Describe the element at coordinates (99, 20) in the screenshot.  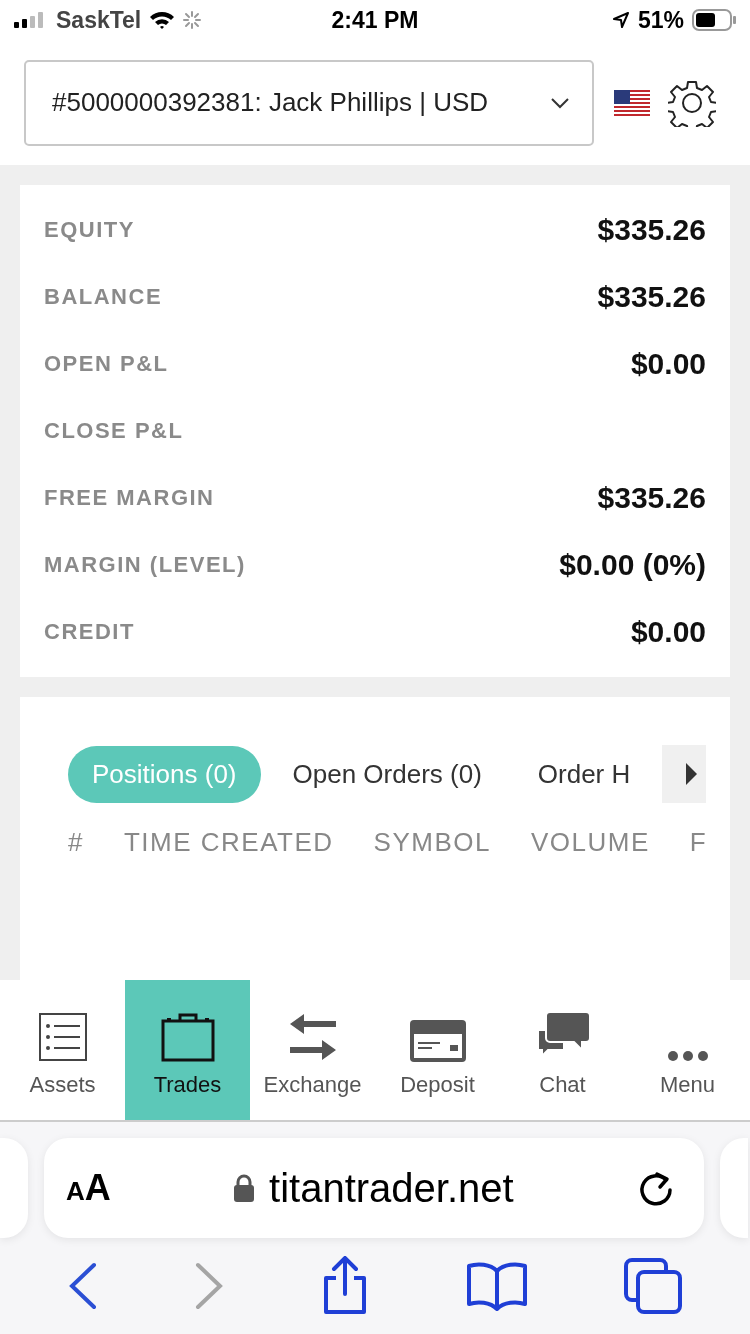
I see `carrier-name: SaskTel` at that location.